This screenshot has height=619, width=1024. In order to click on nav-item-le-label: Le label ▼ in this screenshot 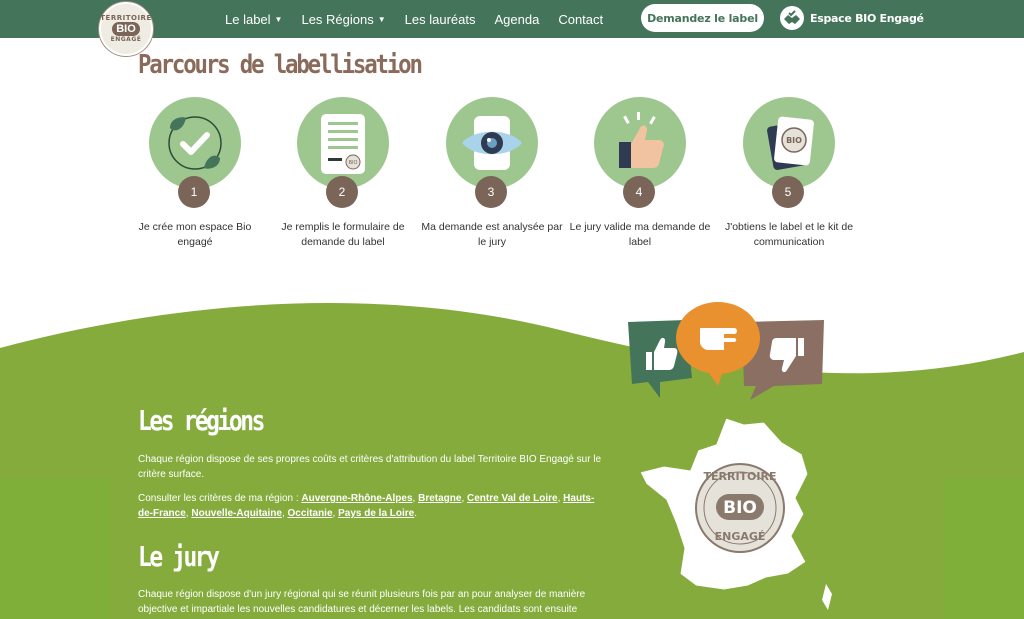, I will do `click(253, 19)`.